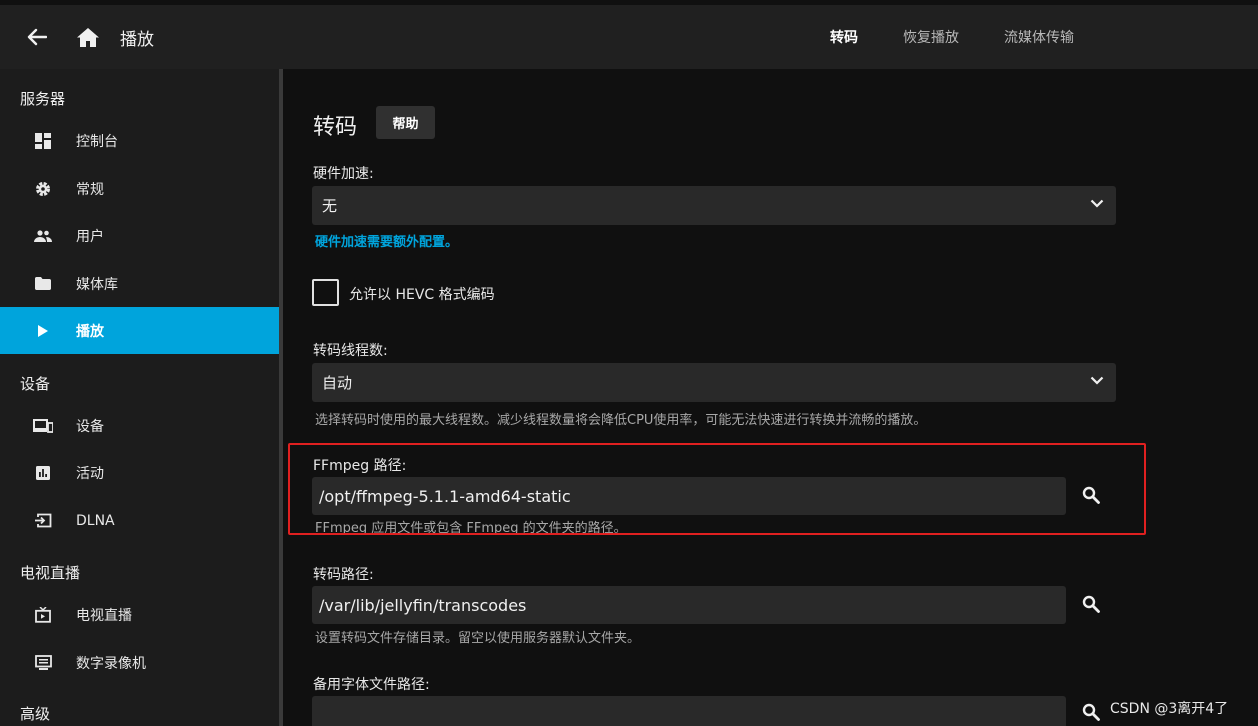 Image resolution: width=1258 pixels, height=726 pixels. I want to click on tab-transcoding: 转码, so click(844, 37).